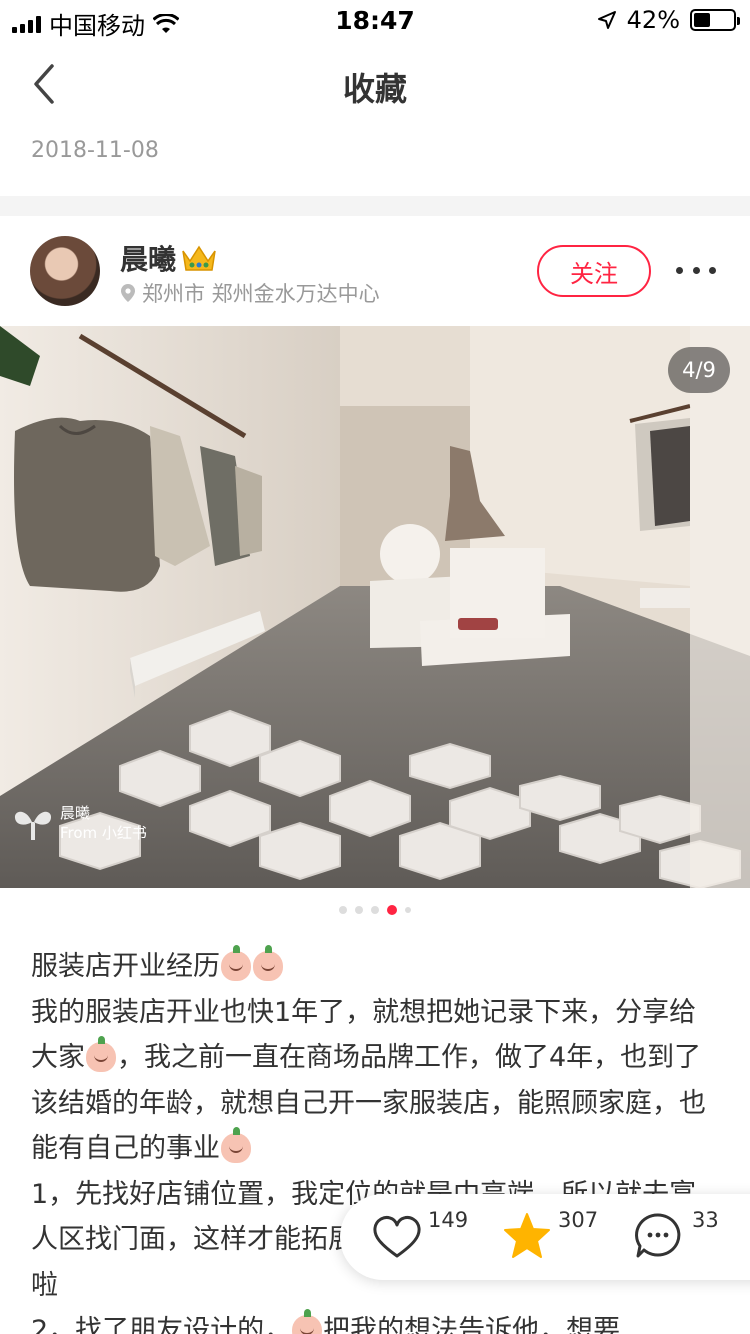  I want to click on author-name-row: 晨曦, so click(169, 258).